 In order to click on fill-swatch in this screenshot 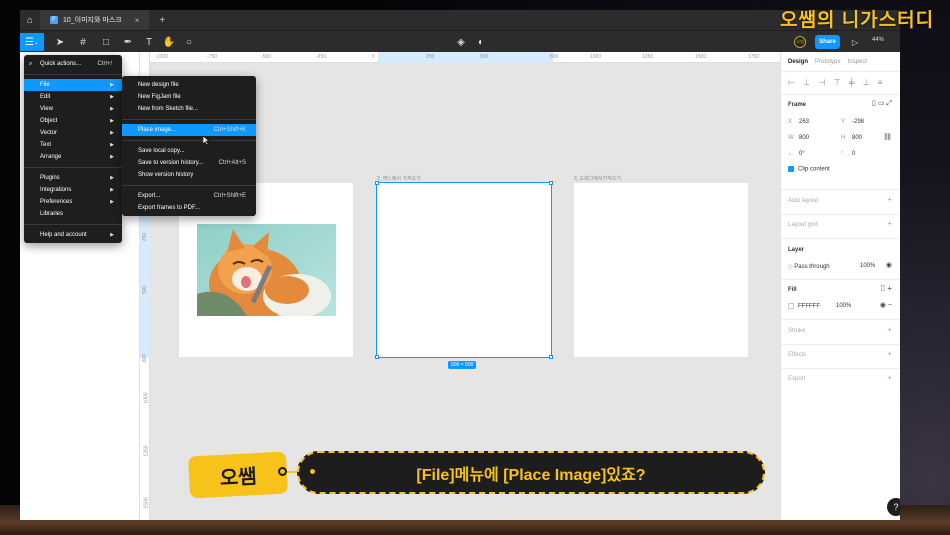, I will do `click(791, 306)`.